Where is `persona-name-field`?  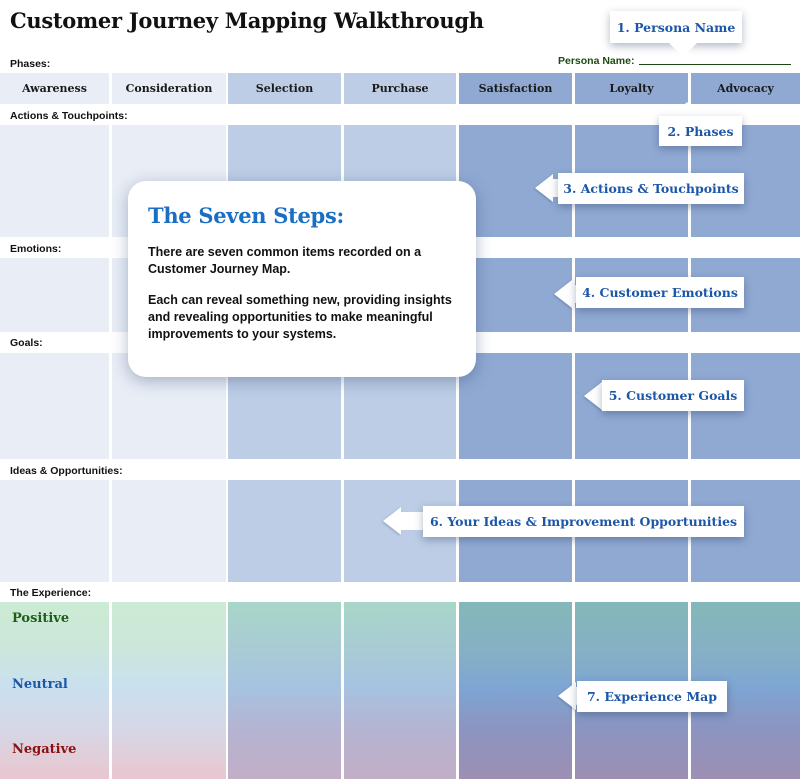 persona-name-field is located at coordinates (715, 64).